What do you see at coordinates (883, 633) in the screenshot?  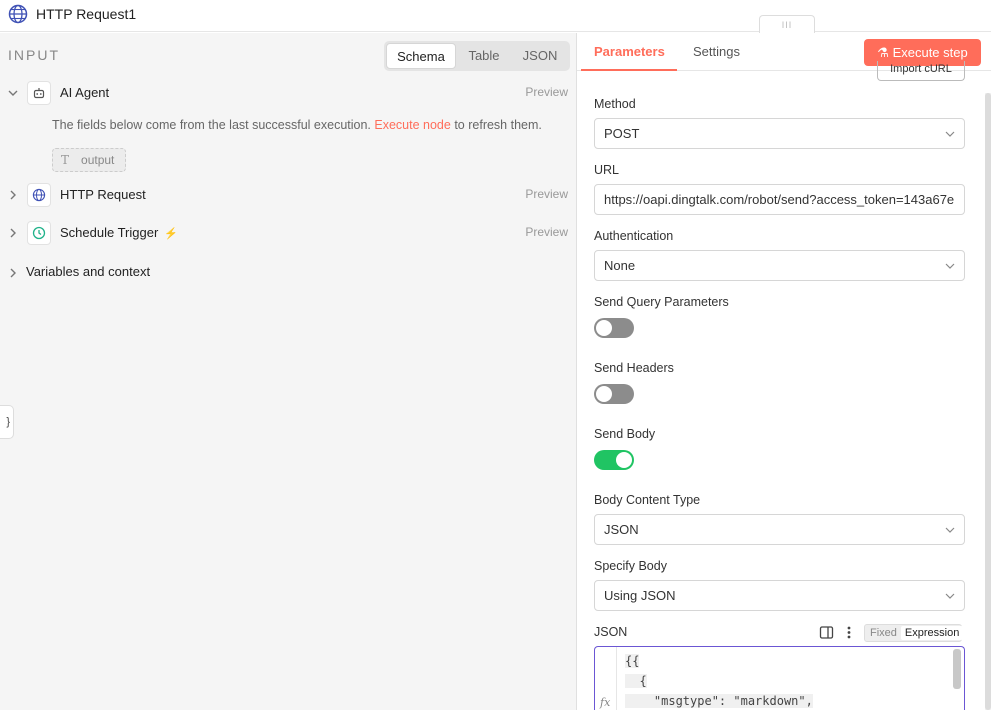 I see `mode-fixed: Fixed` at bounding box center [883, 633].